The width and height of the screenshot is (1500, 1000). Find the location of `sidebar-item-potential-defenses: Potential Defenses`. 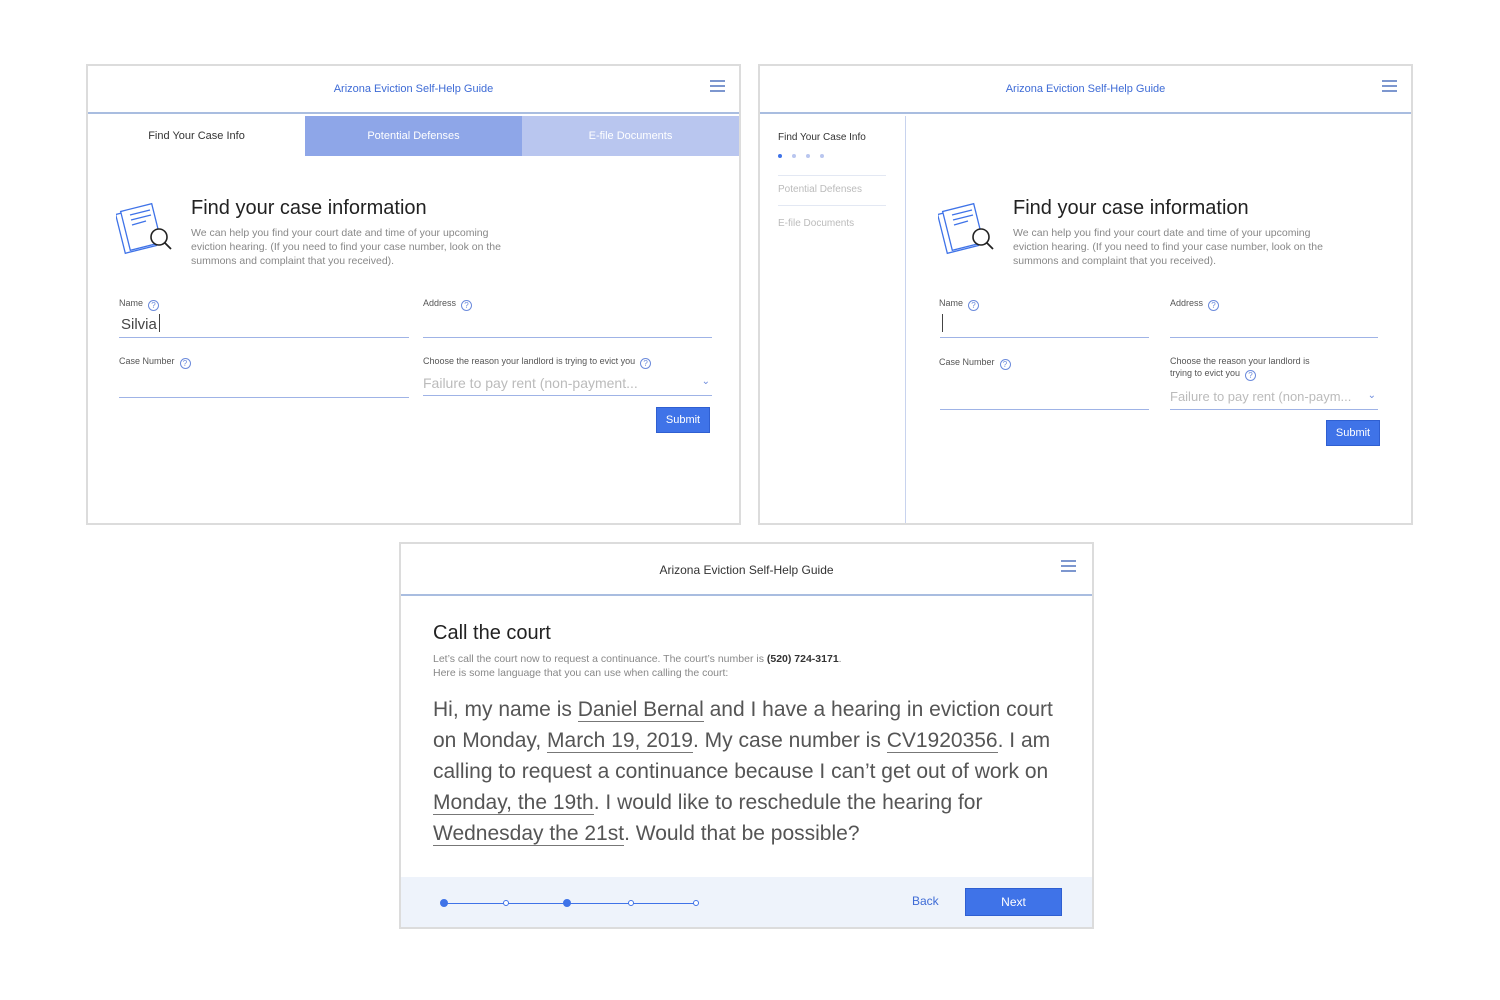

sidebar-item-potential-defenses: Potential Defenses is located at coordinates (832, 195).